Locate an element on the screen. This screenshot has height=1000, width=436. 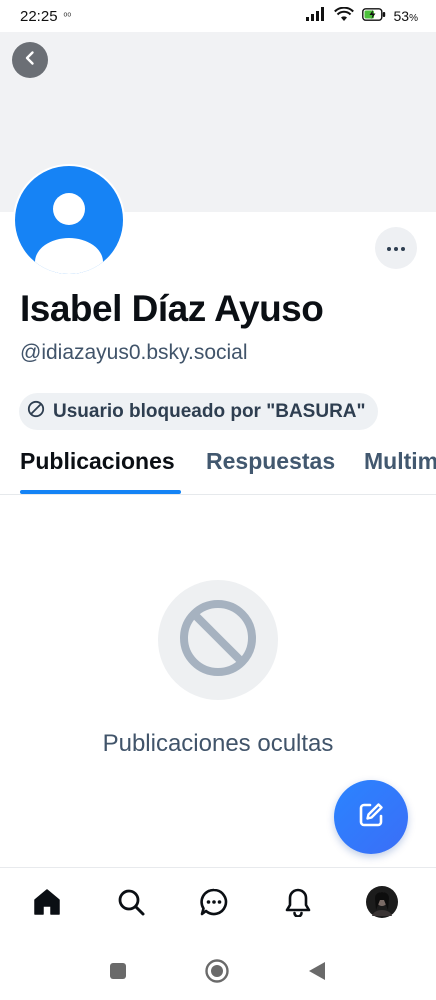
battery-percent: 53% is located at coordinates (405, 16).